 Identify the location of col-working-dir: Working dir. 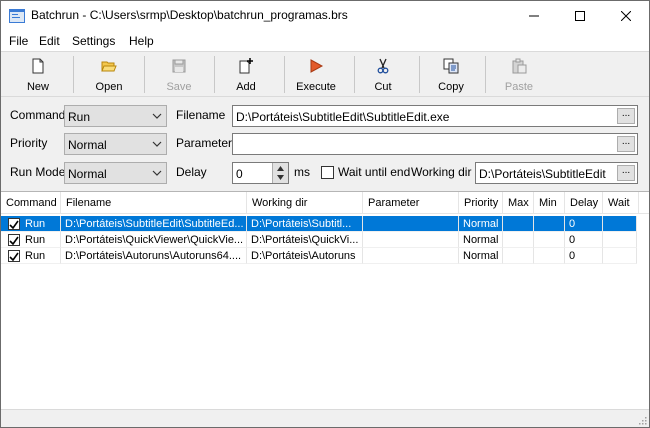
(305, 203).